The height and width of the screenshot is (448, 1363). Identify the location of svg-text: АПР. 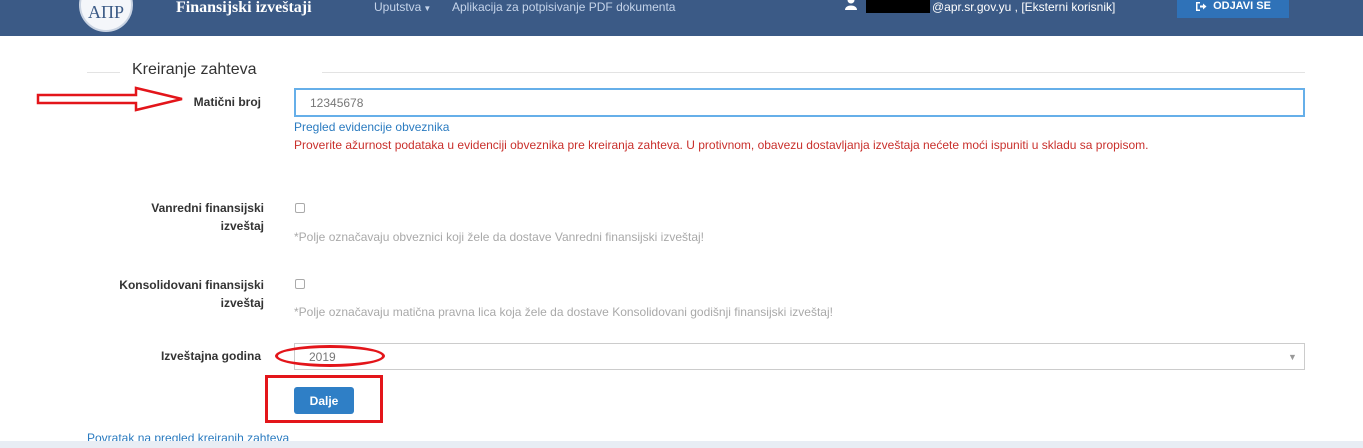
(106, 12).